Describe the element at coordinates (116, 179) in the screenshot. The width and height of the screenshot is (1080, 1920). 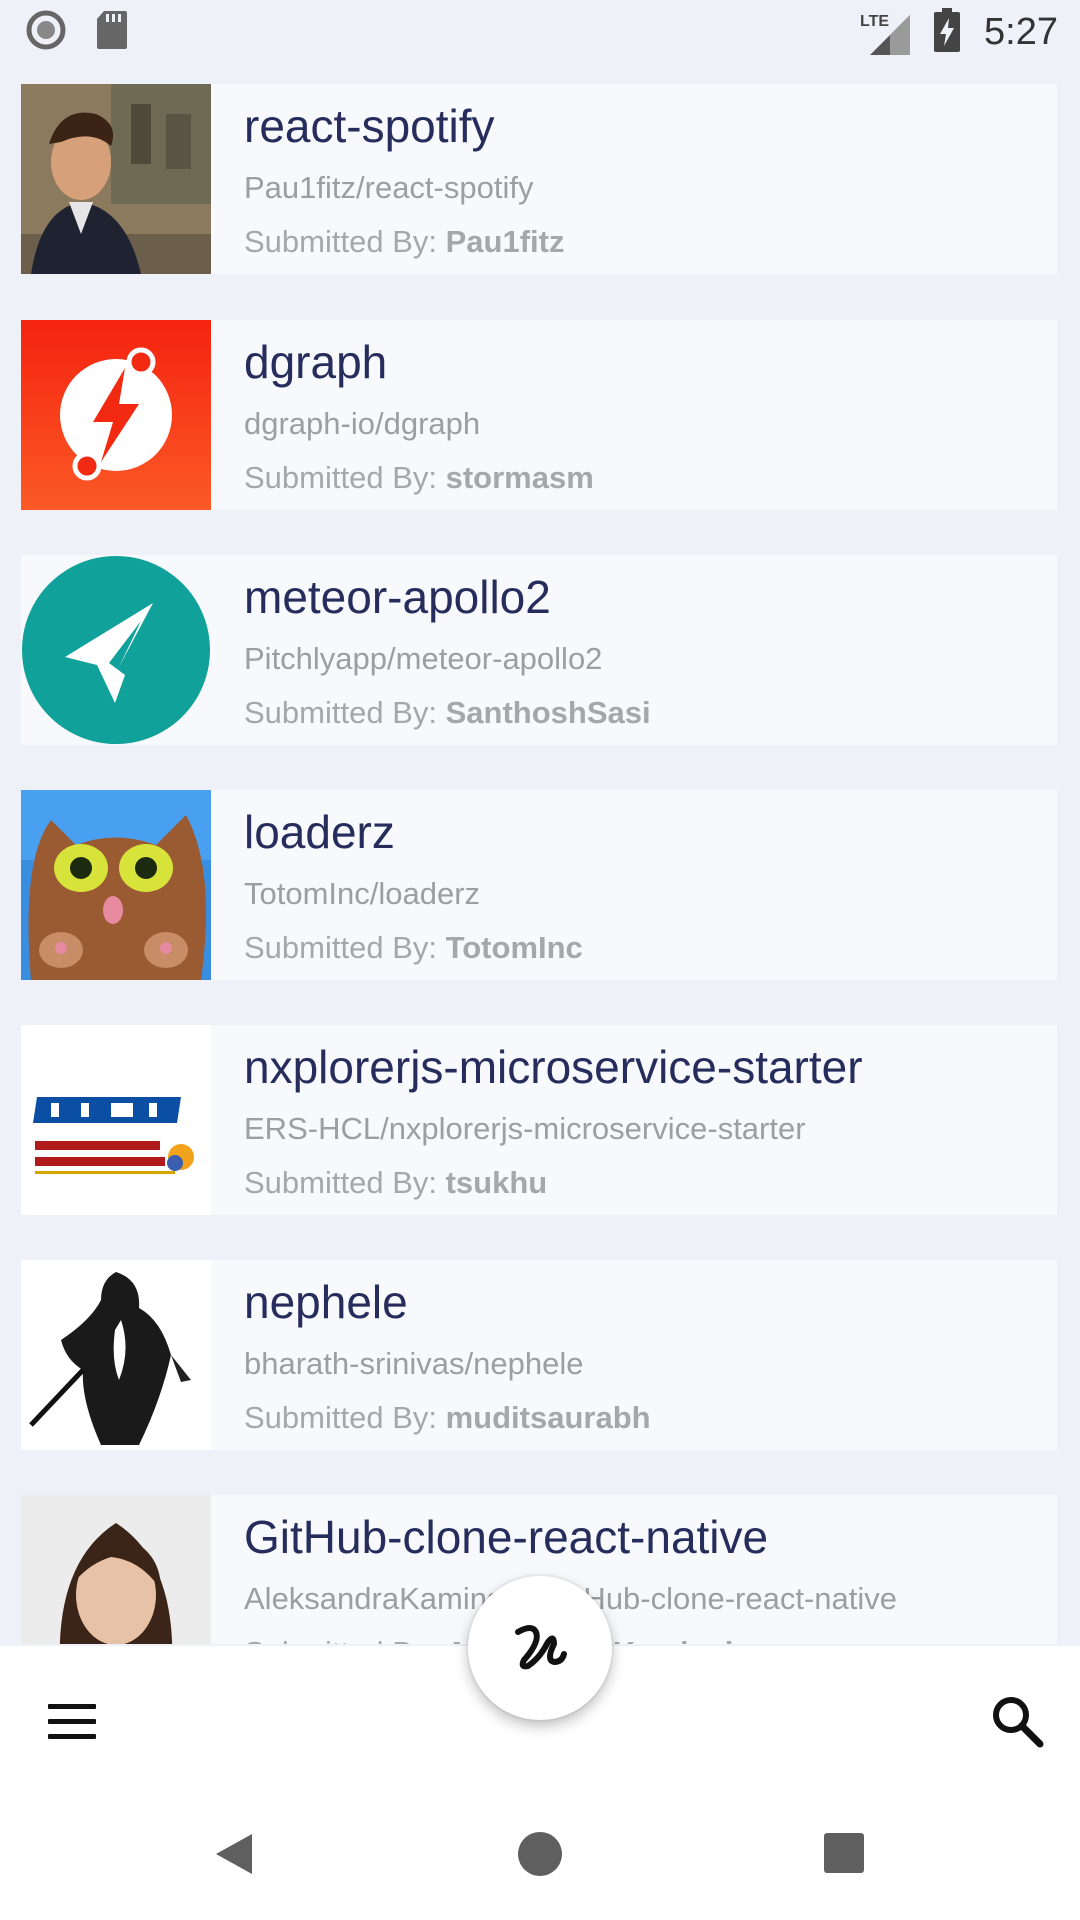
I see `avatar-man-icon` at that location.